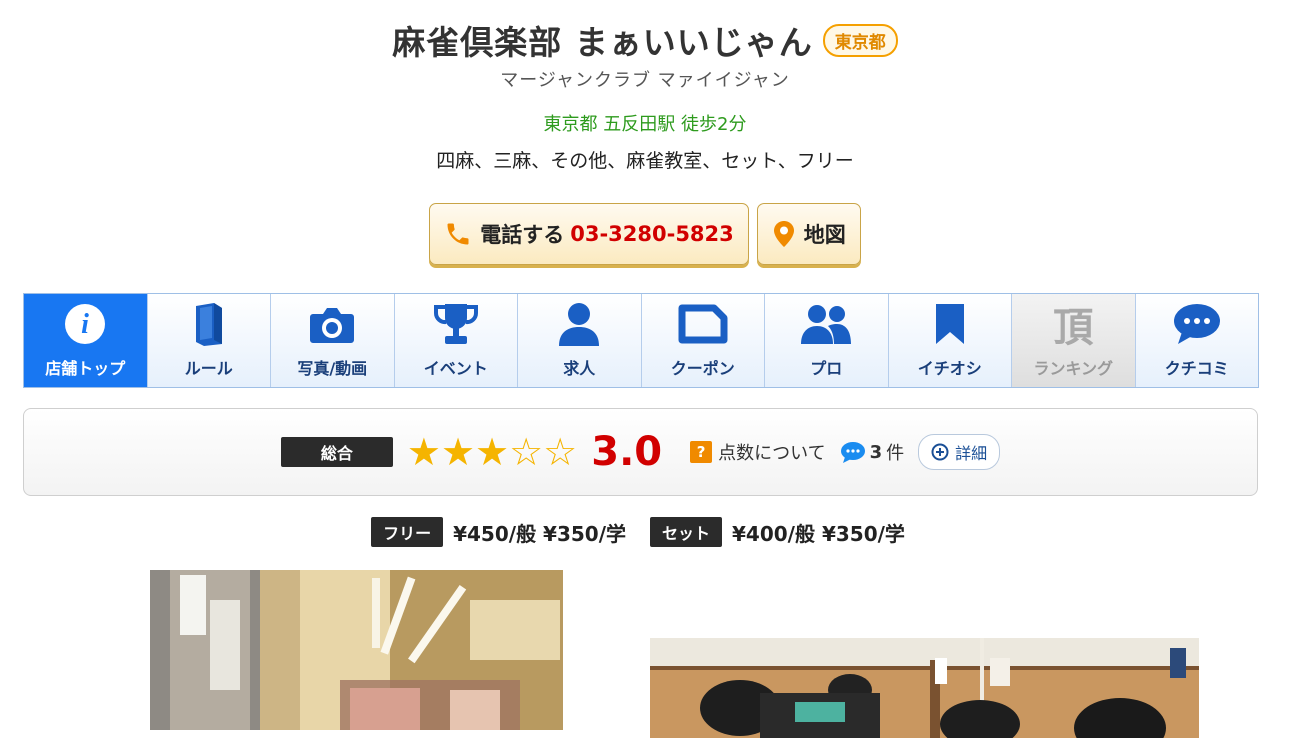 This screenshot has width=1290, height=738. I want to click on call-label: 電話する, so click(522, 235).